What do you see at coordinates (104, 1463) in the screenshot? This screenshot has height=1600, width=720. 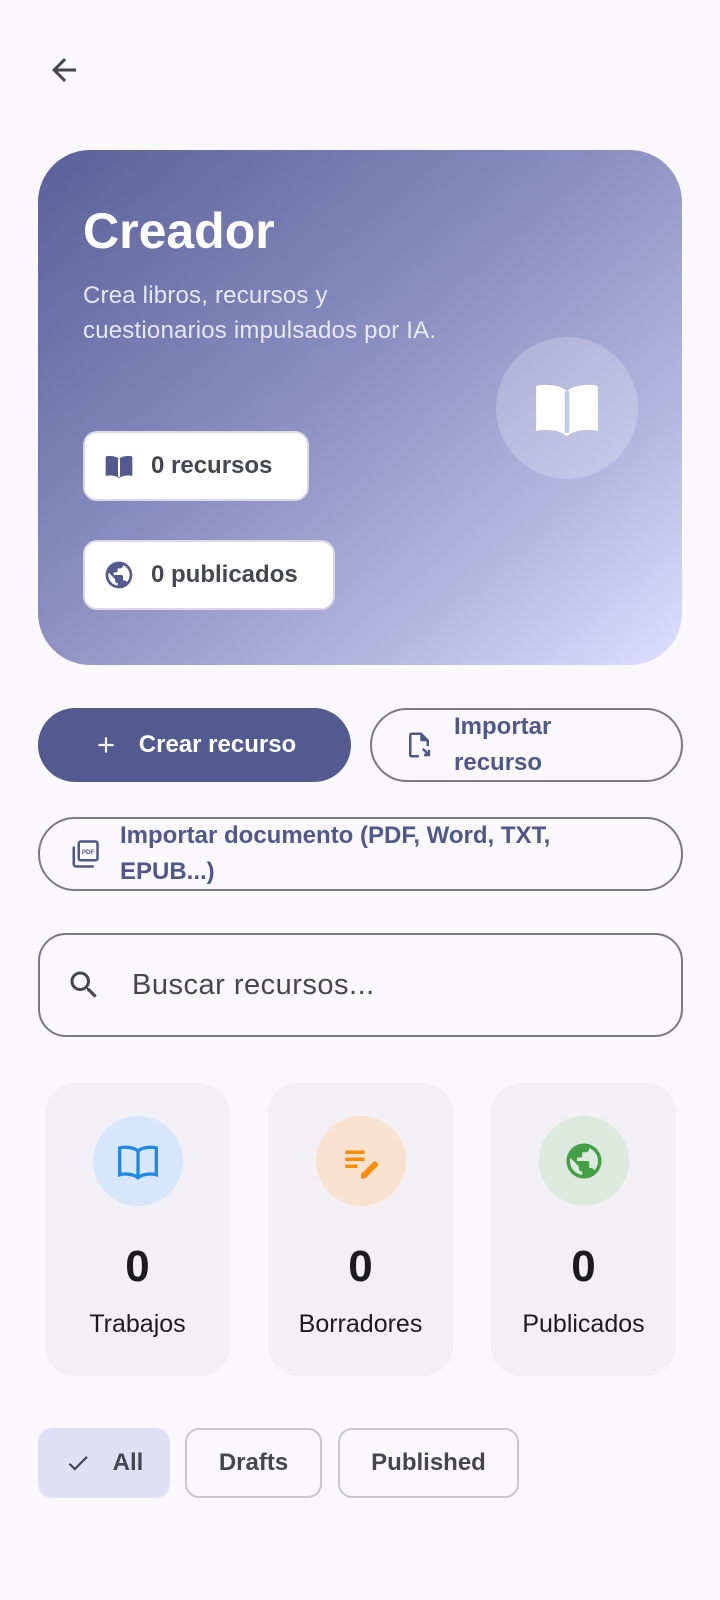 I see `filter-chip-all: All` at bounding box center [104, 1463].